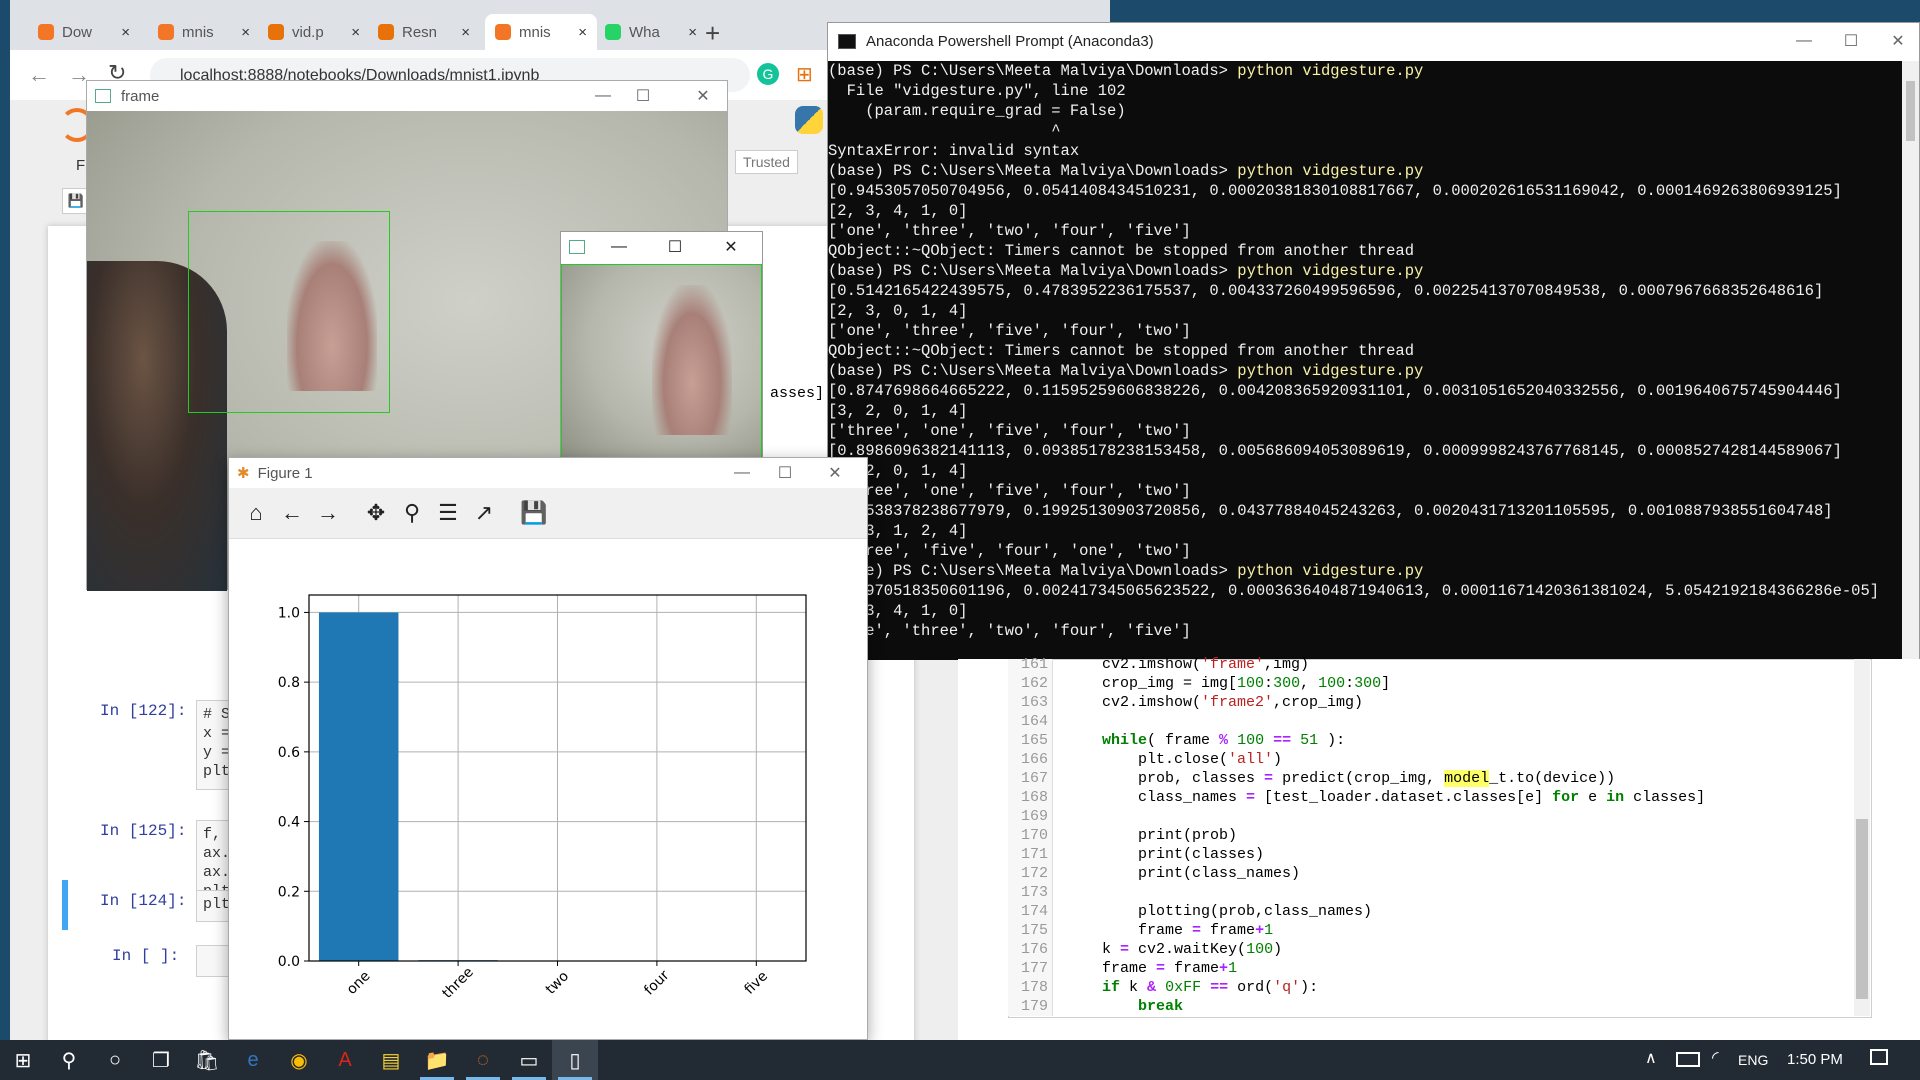  I want to click on terminal-text: ['three', 'five', 'four', 'one', 'two'], so click(1009, 551).